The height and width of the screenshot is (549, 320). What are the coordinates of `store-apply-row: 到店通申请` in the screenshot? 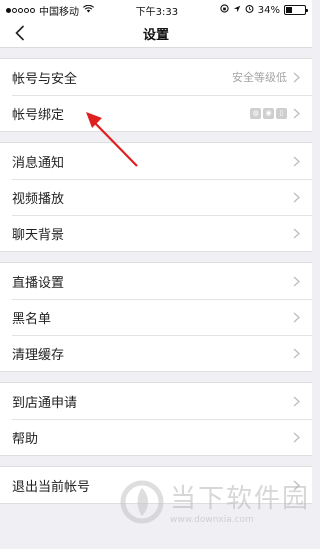 It's located at (156, 401).